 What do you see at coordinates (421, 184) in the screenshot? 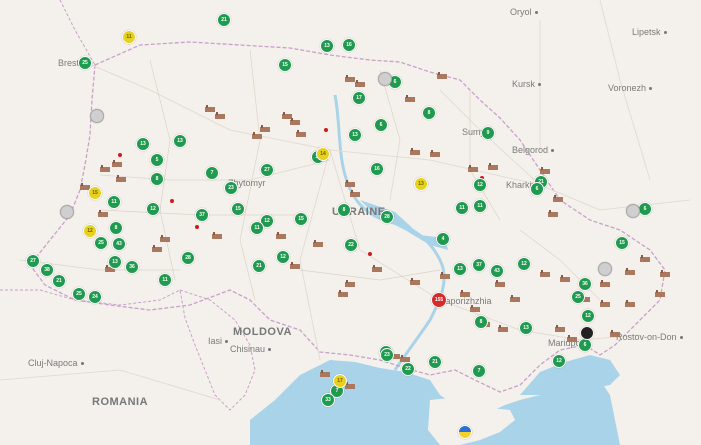
I see `cluster-marker-yellow: 13` at bounding box center [421, 184].